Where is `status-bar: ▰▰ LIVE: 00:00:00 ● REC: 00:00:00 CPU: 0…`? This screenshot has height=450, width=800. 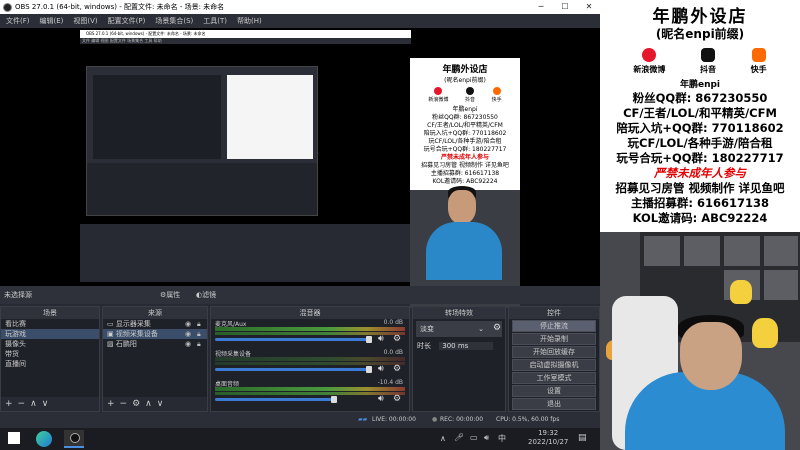 status-bar: ▰▰ LIVE: 00:00:00 ● REC: 00:00:00 CPU: 0… is located at coordinates (300, 420).